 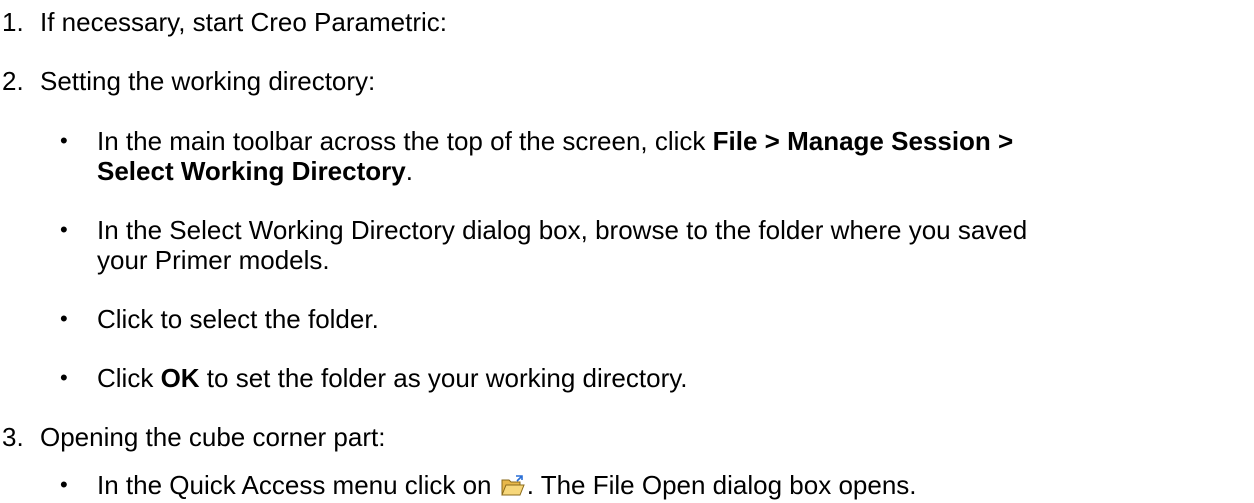 I want to click on step-number: 2., so click(x=13, y=81).